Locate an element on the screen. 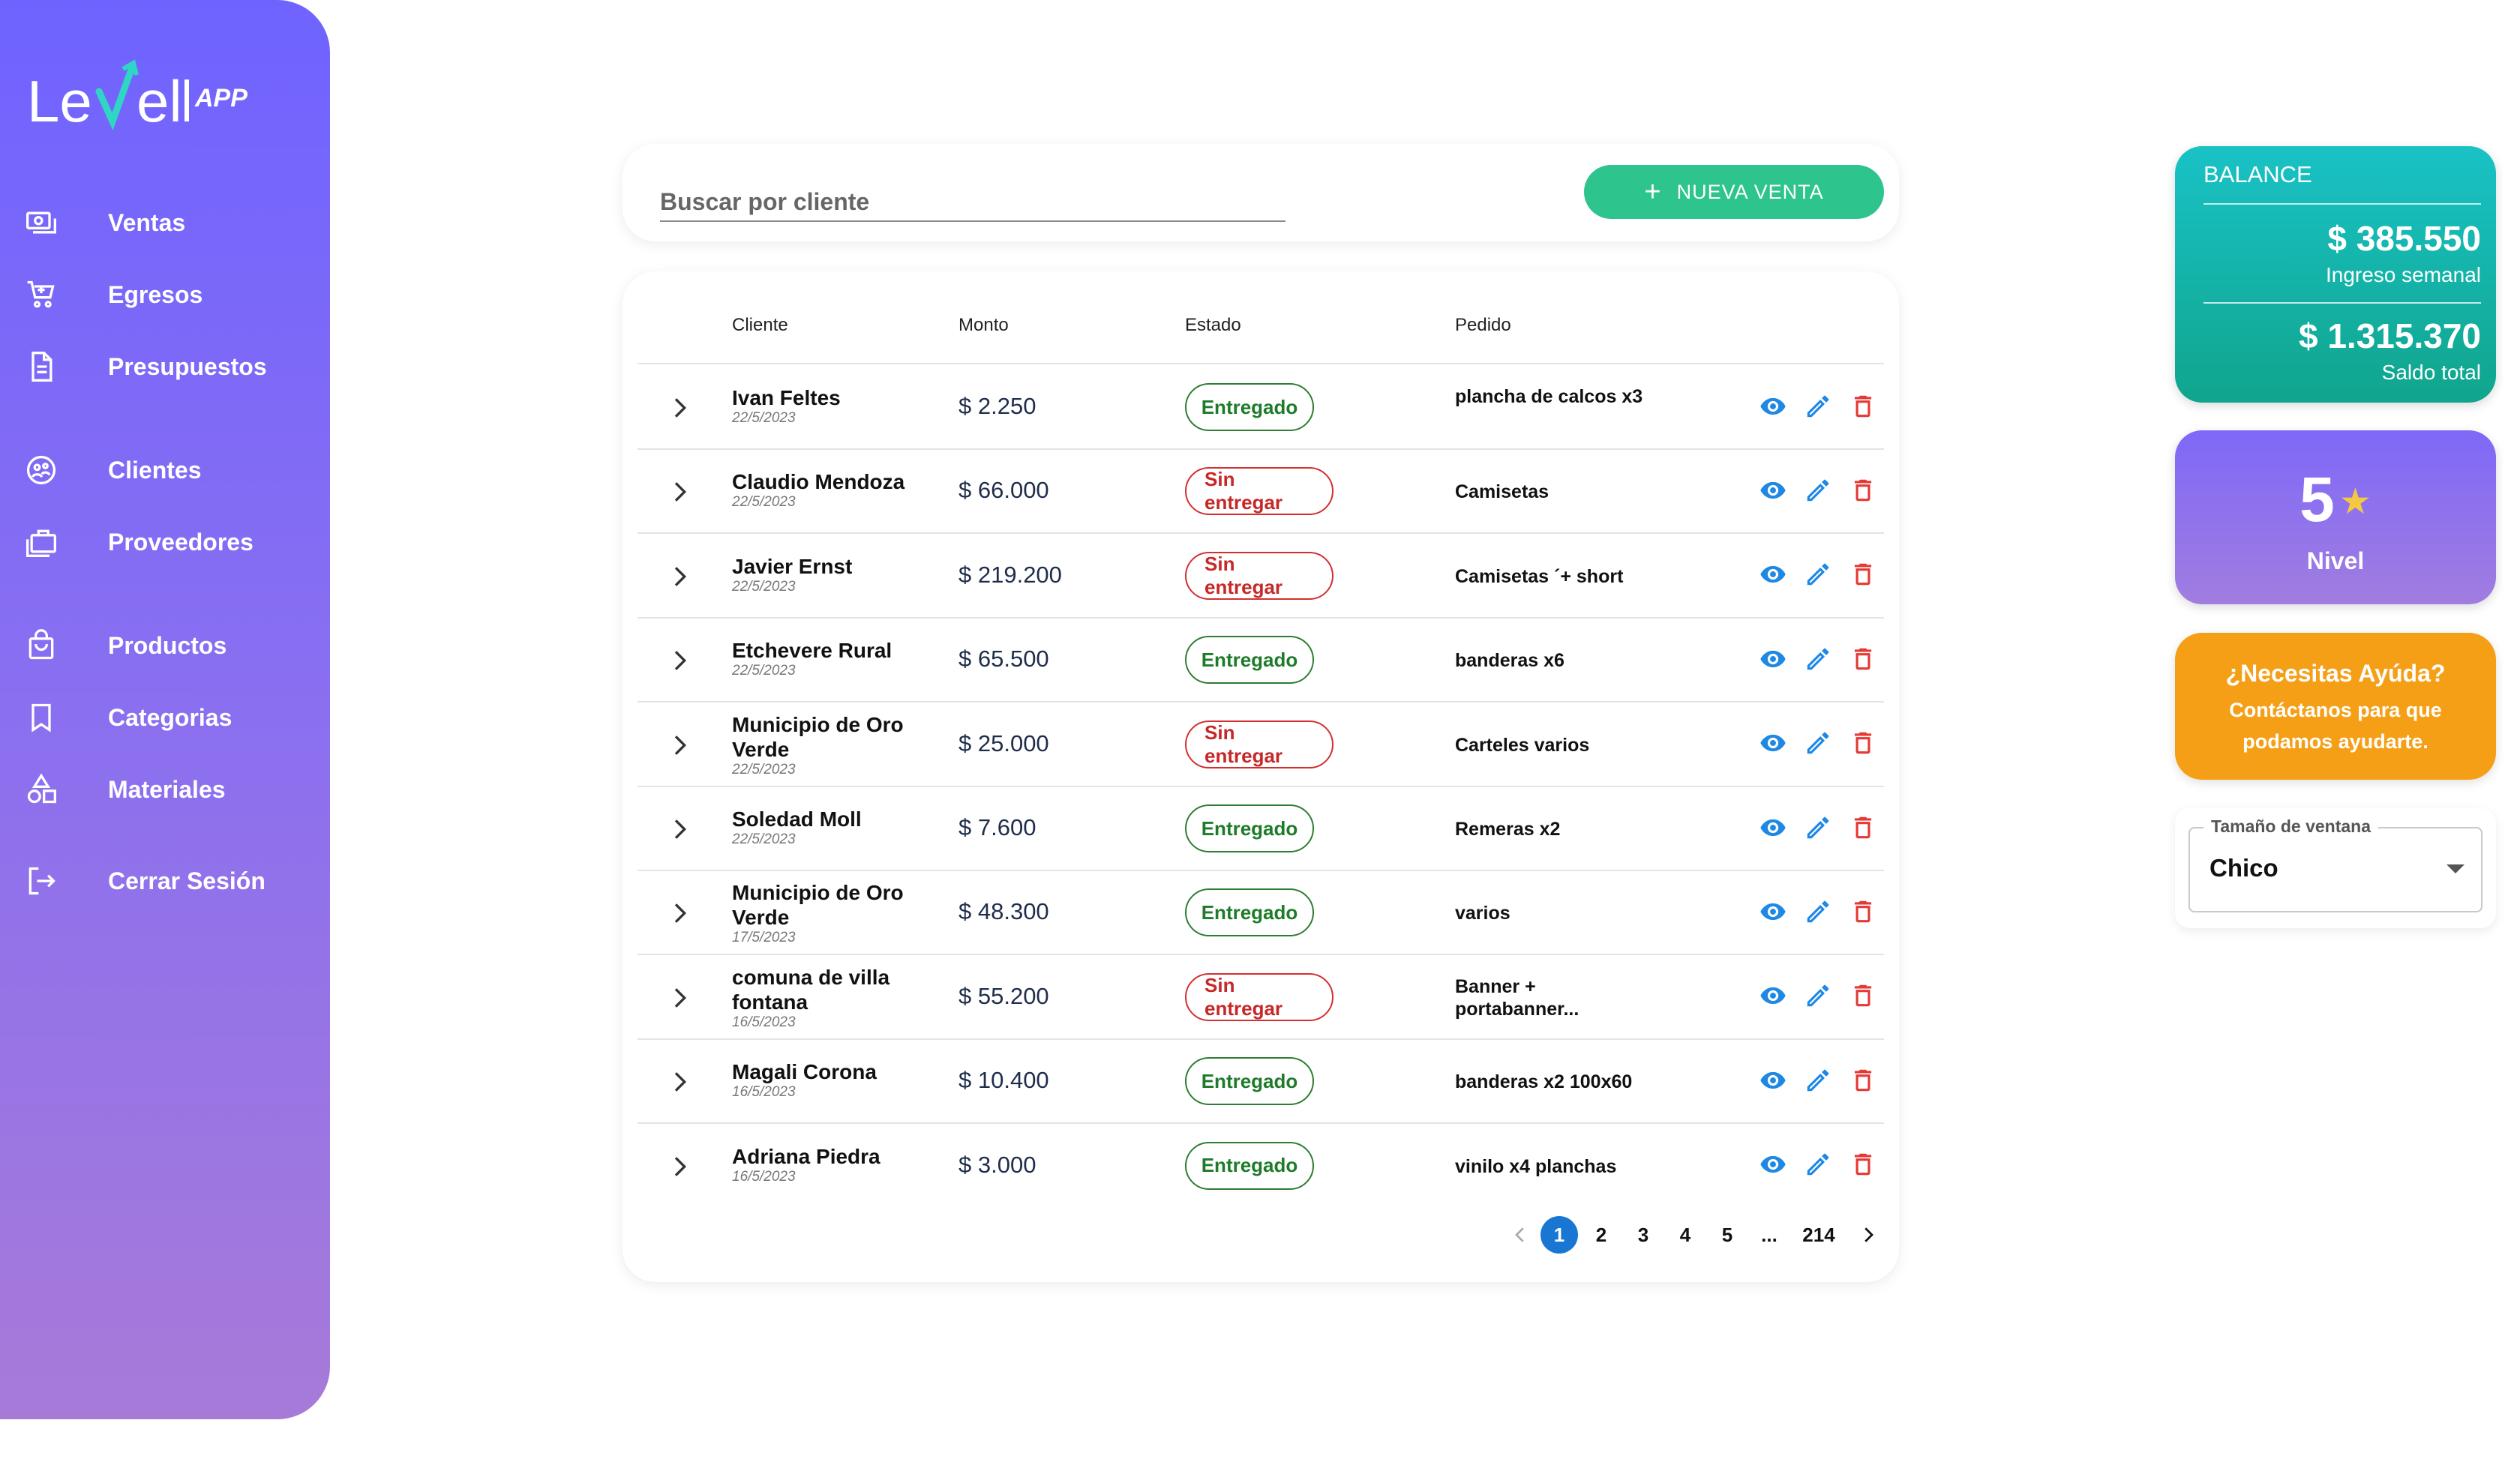 Image resolution: width=2520 pixels, height=1462 pixels. level-label: Nivel is located at coordinates (2335, 560).